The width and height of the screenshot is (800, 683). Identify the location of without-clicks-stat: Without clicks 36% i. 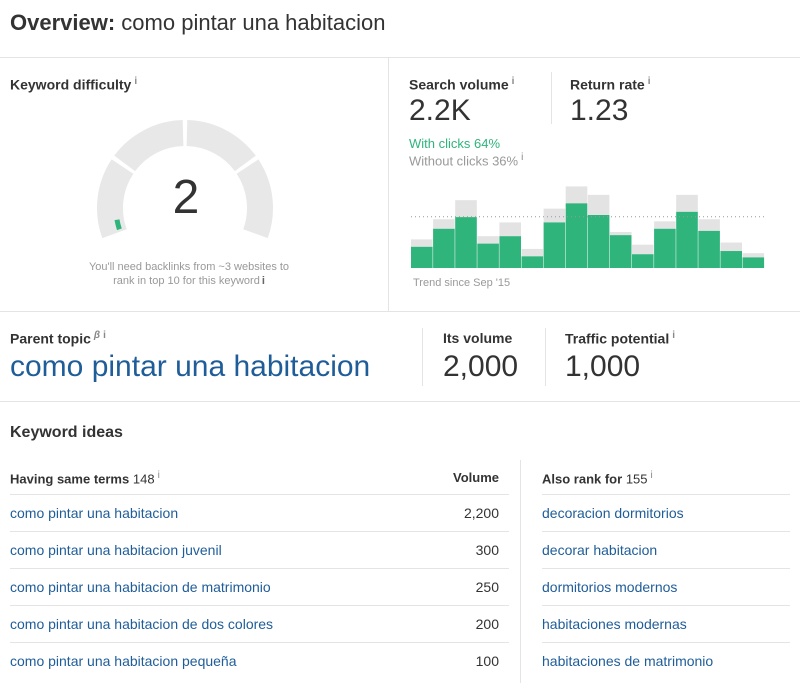
(466, 160).